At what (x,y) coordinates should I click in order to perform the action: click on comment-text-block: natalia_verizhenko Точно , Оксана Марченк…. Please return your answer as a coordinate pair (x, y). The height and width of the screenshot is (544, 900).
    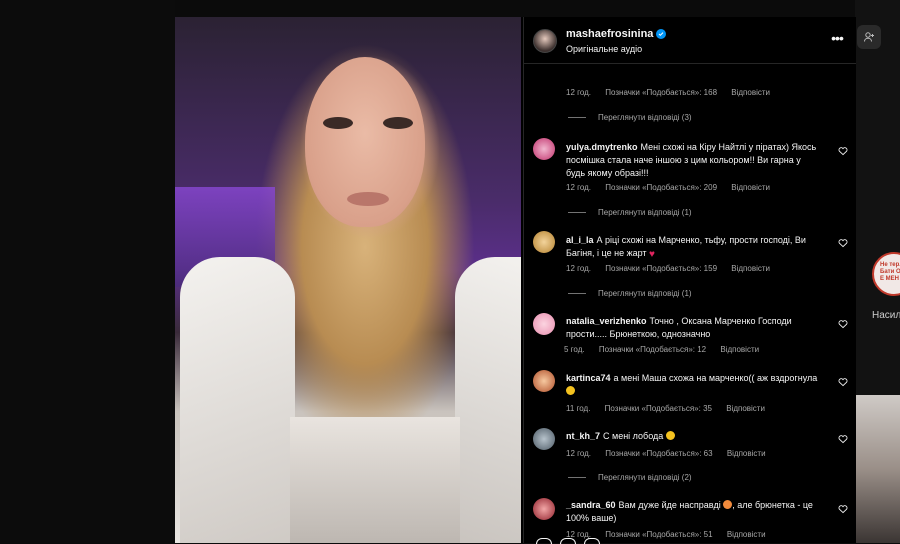
    Looking at the image, I should click on (693, 328).